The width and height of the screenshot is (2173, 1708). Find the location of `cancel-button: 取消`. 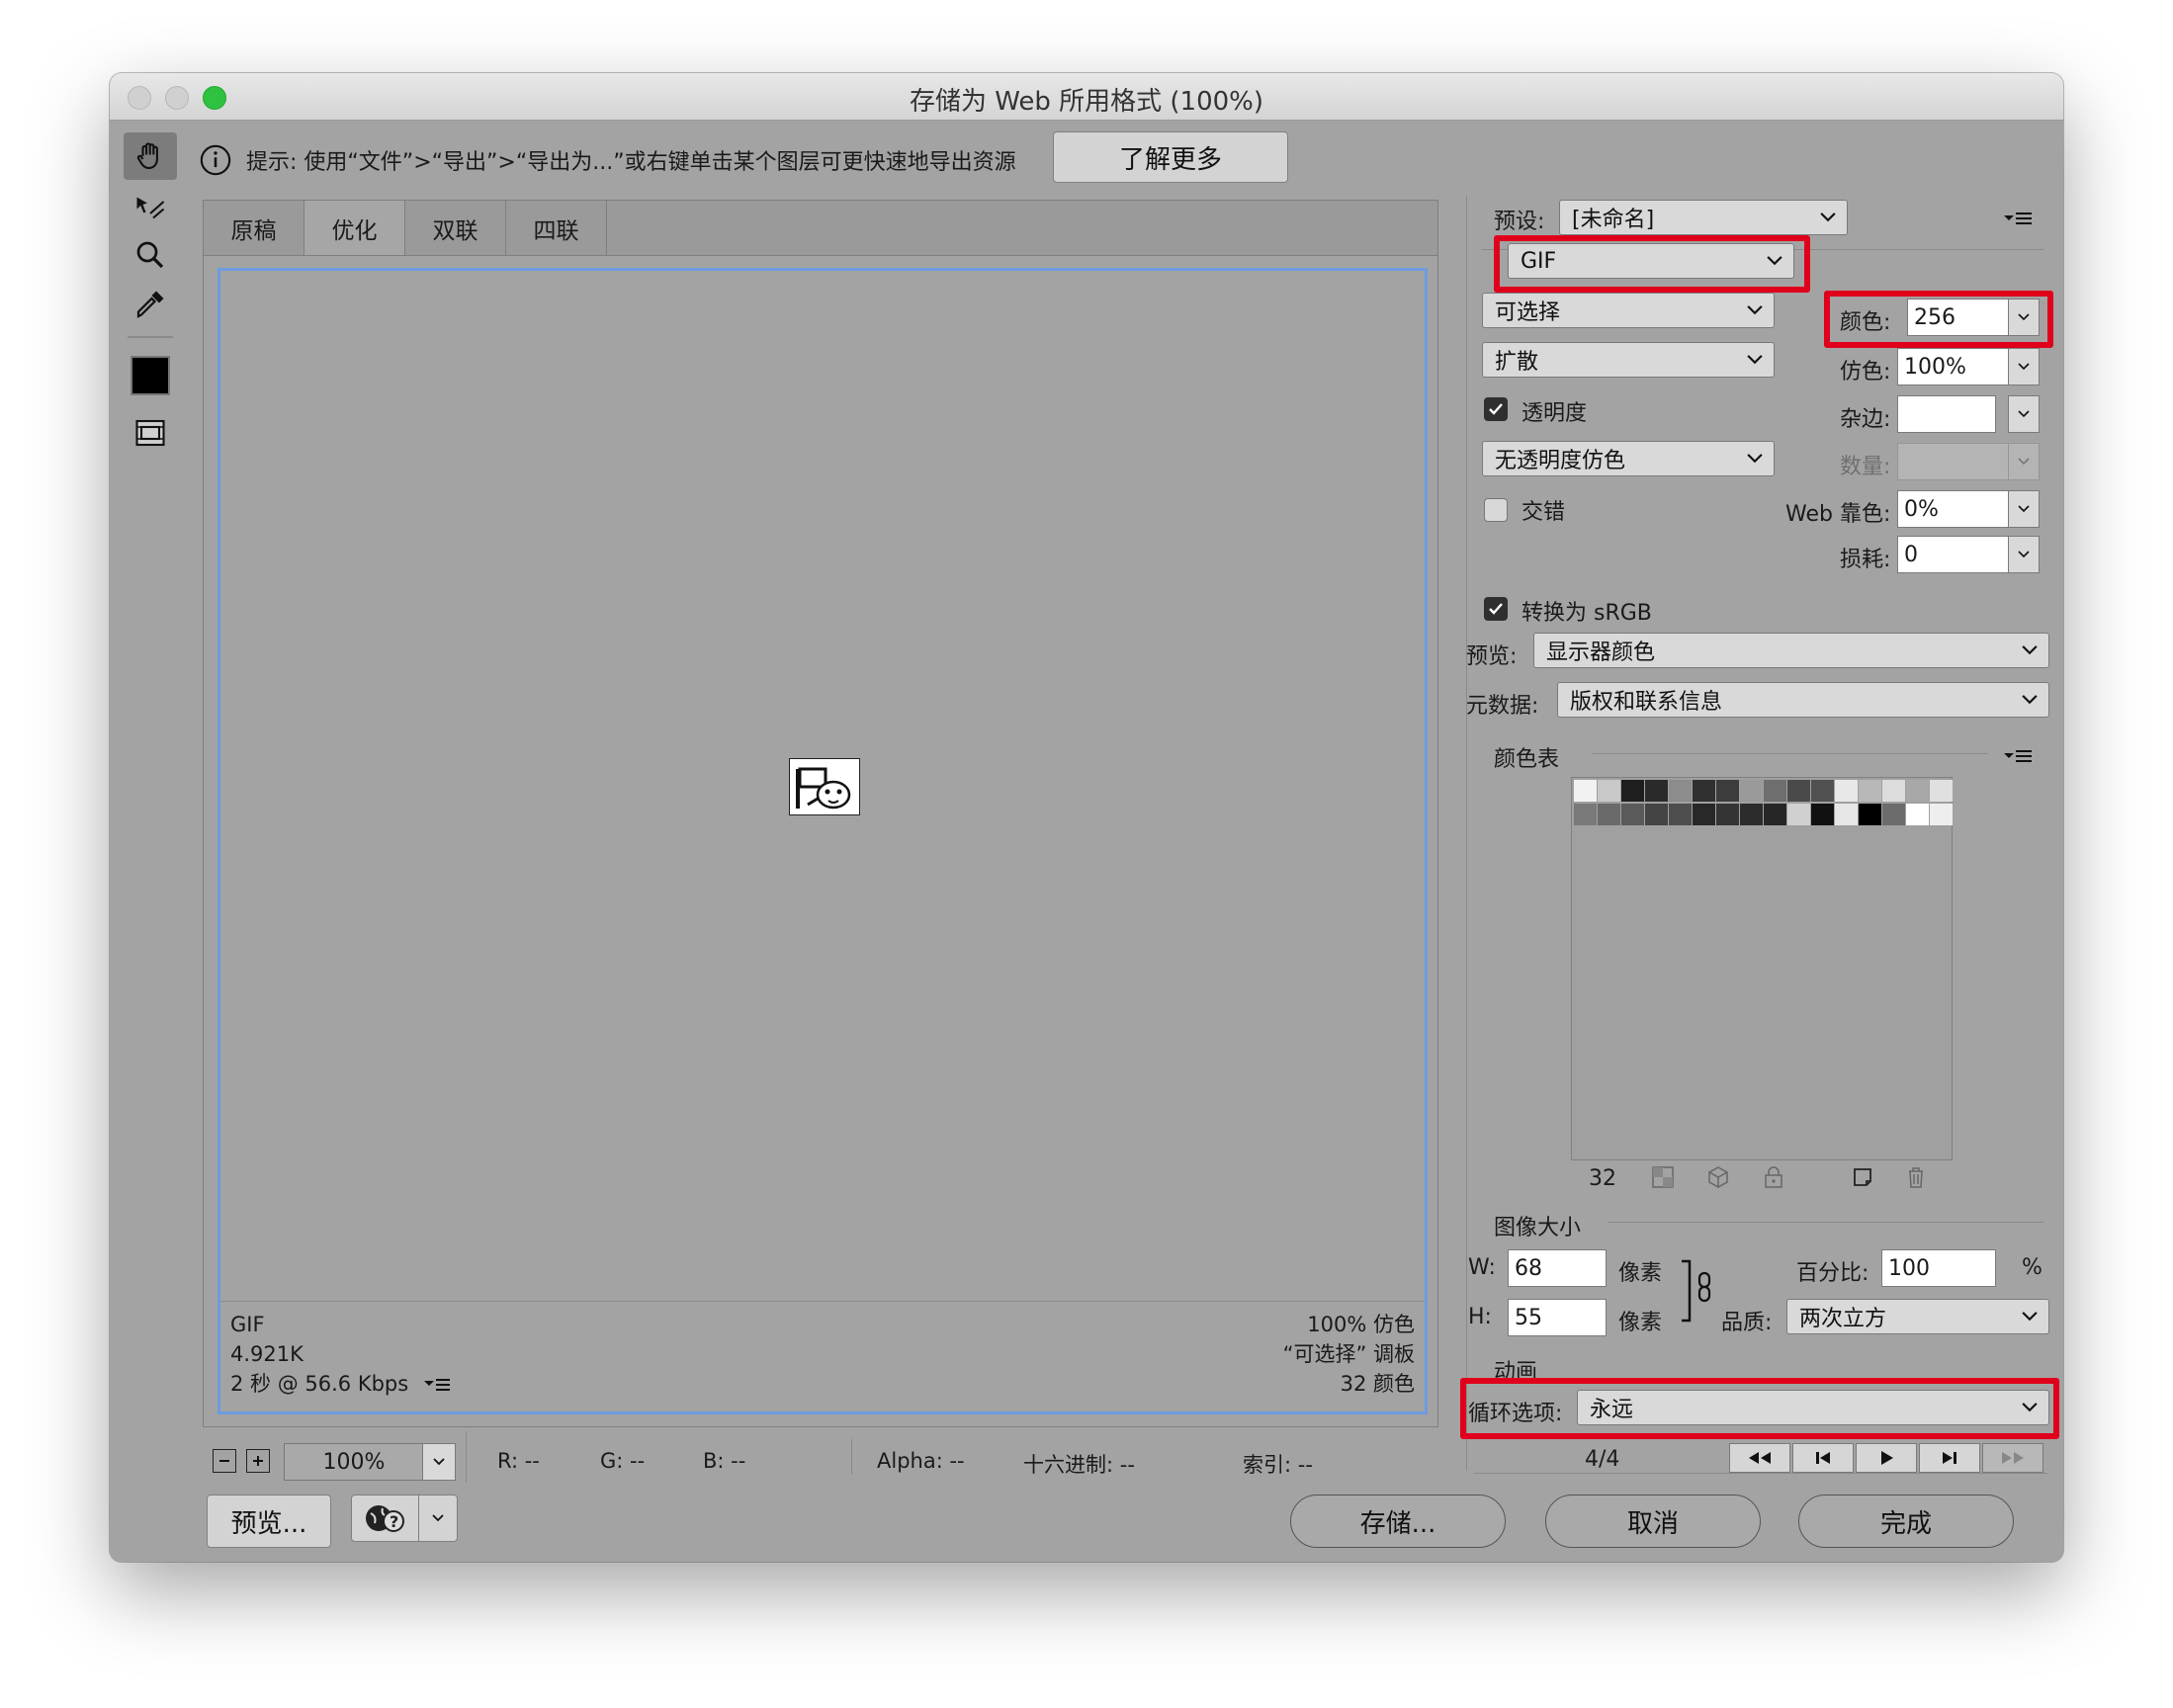

cancel-button: 取消 is located at coordinates (1653, 1521).